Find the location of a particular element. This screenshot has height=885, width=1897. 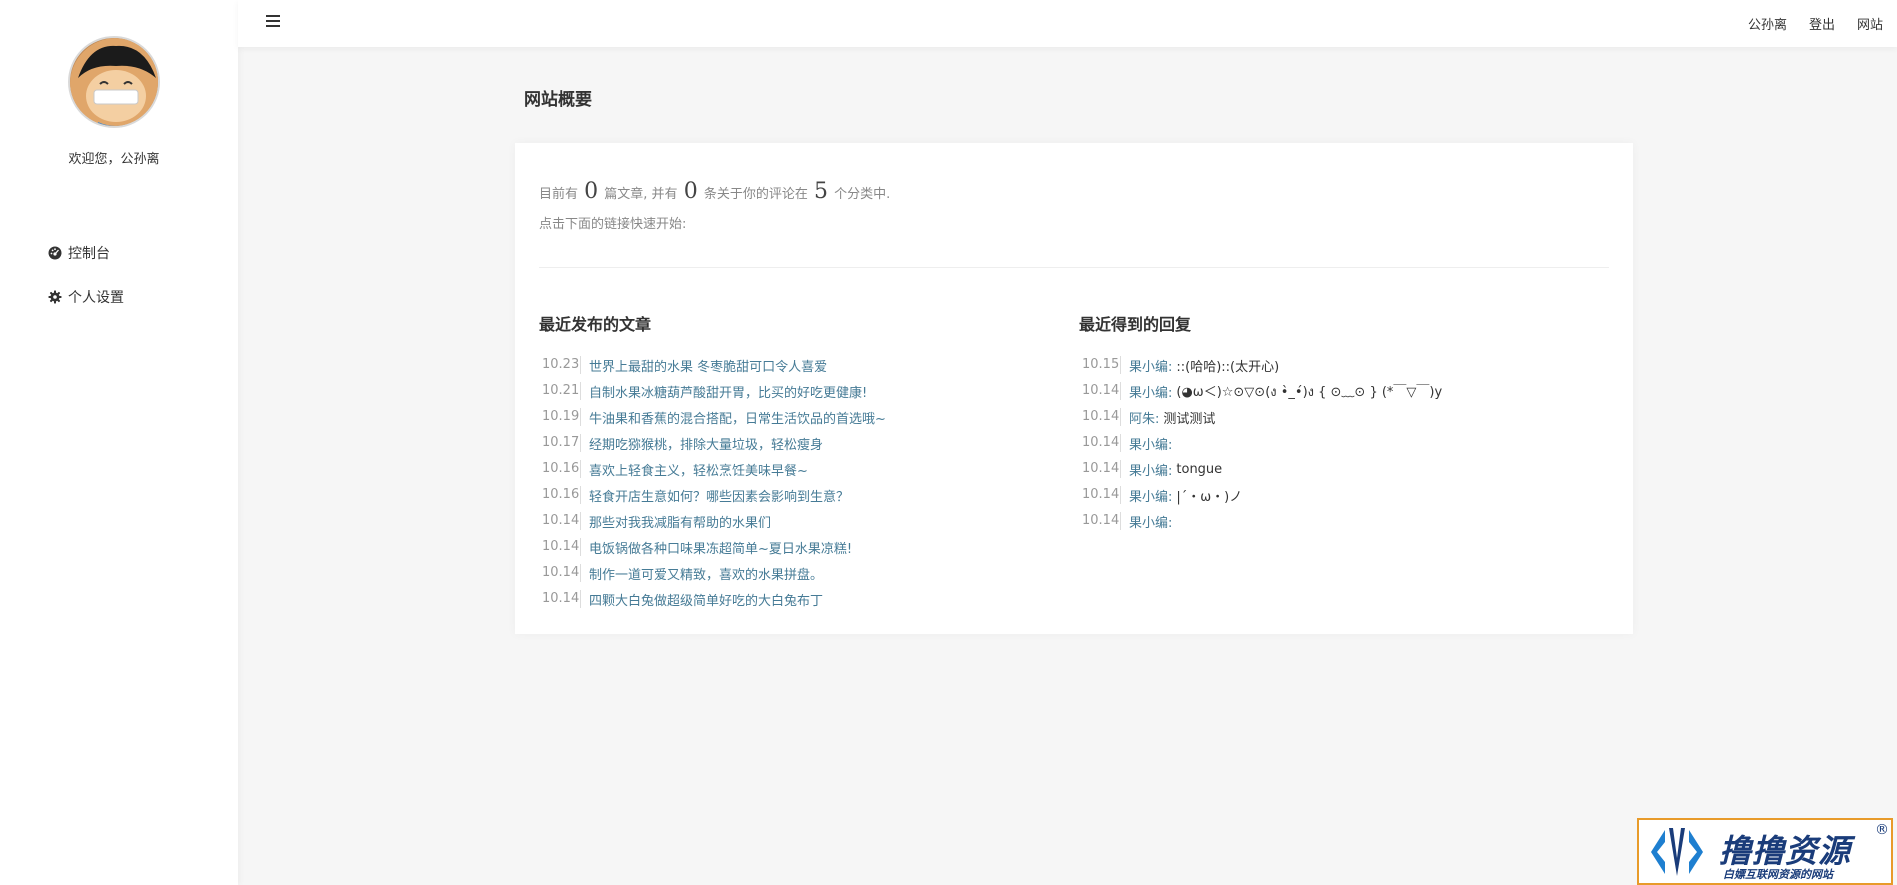

list-item: 10.19 牛油果和香蕉的混合搭配，日常生活饮品的首选哦~ is located at coordinates (799, 417).